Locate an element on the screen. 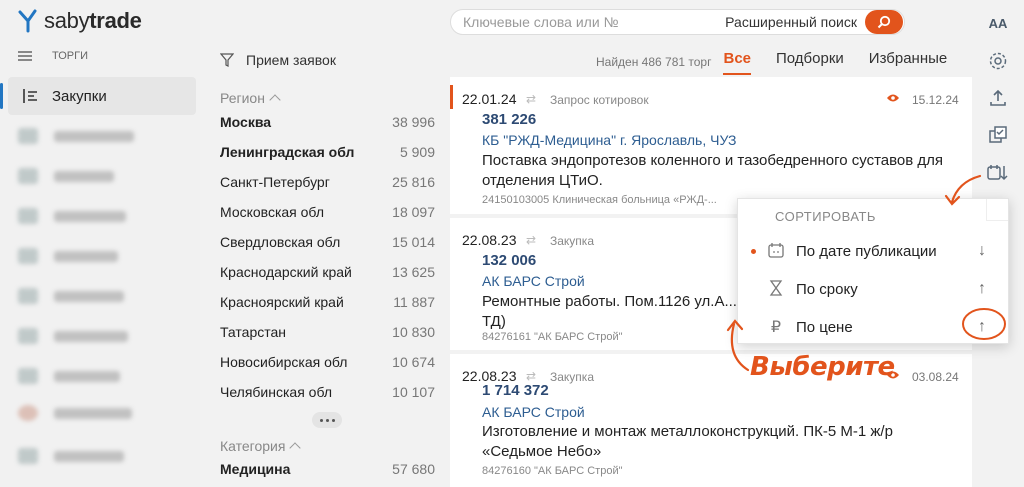 The width and height of the screenshot is (1024, 487). region-row: Новосибирская обл 10 674 is located at coordinates (327, 362).